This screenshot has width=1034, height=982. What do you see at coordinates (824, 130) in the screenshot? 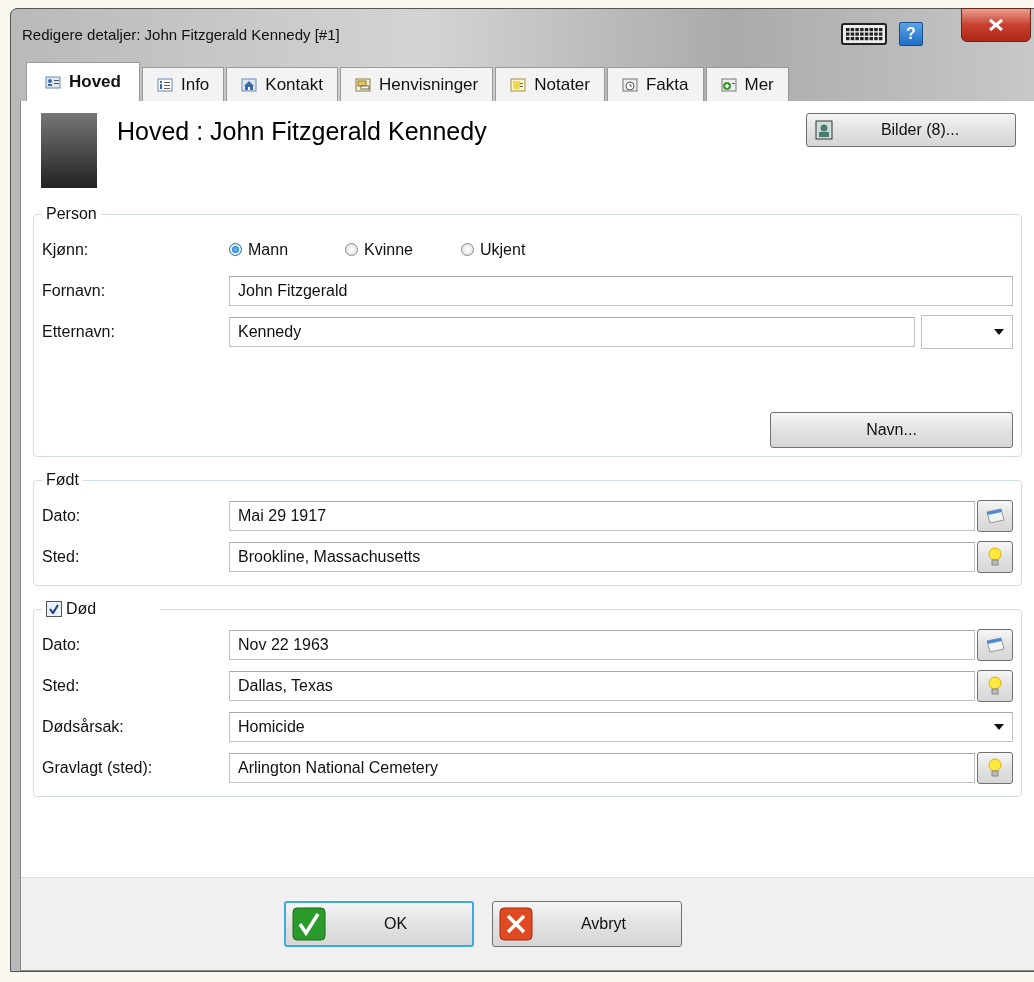
I see `portrait-icon` at bounding box center [824, 130].